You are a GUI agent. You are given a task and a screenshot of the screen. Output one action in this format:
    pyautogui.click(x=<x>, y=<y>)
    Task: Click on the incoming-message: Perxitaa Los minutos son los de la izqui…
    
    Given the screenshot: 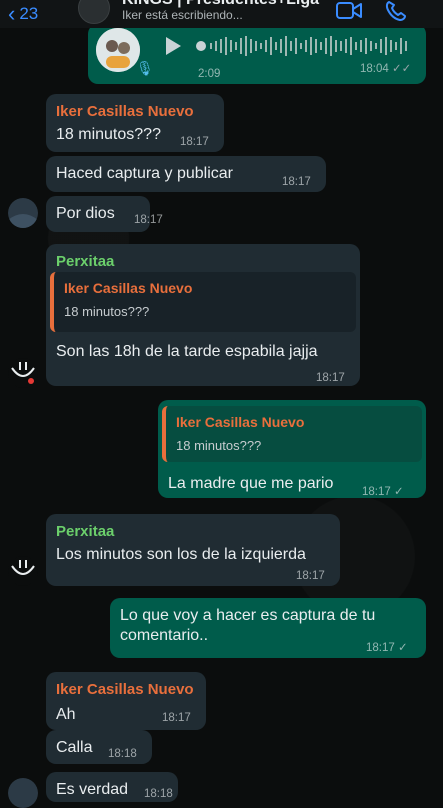 What is the action you would take?
    pyautogui.click(x=193, y=550)
    